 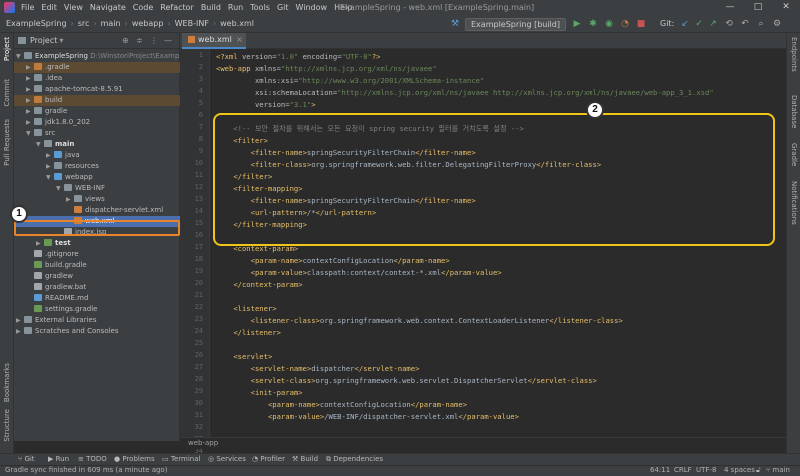 What do you see at coordinates (97, 243) in the screenshot?
I see `tree-item-test: ▶ test` at bounding box center [97, 243].